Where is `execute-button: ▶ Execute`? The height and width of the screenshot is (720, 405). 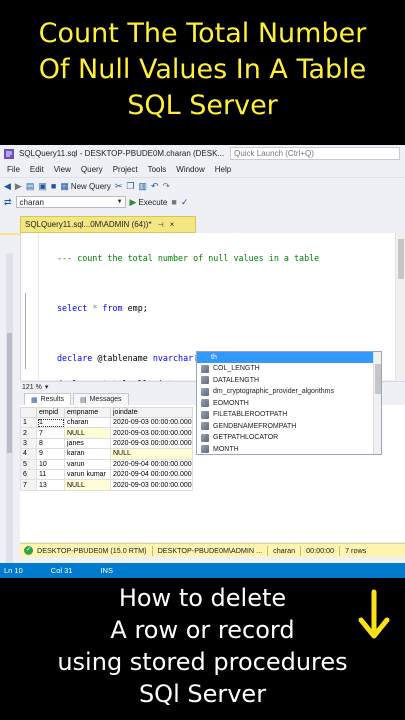
execute-button: ▶ Execute is located at coordinates (149, 202).